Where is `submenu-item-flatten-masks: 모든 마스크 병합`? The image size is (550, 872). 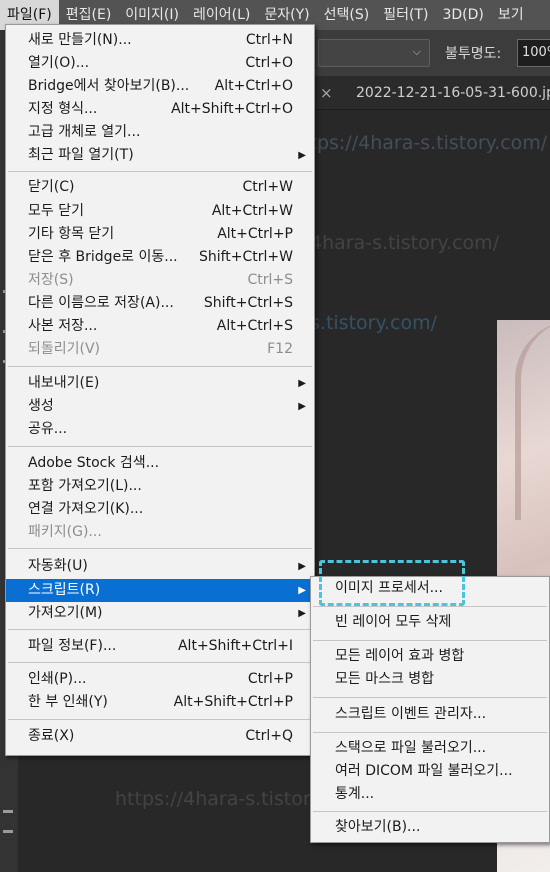
submenu-item-flatten-masks: 모든 마스크 병합 is located at coordinates (430, 679).